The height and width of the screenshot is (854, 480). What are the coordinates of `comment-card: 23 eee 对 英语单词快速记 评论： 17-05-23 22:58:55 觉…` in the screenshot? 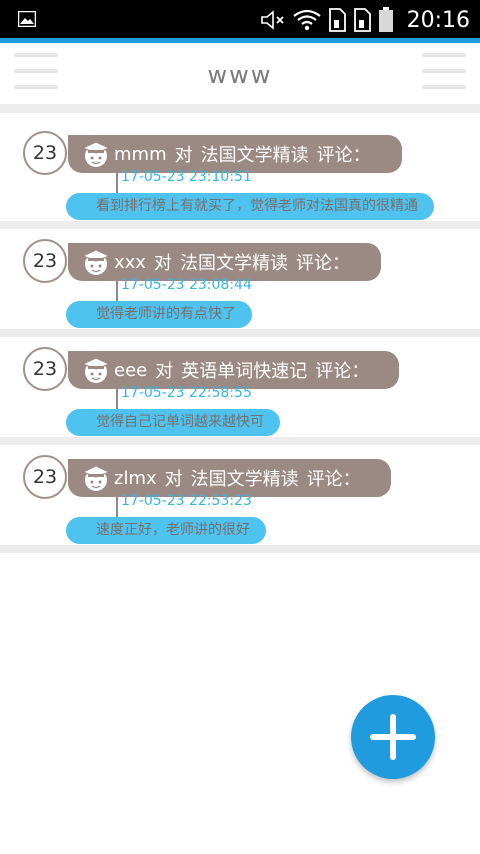 It's located at (240, 391).